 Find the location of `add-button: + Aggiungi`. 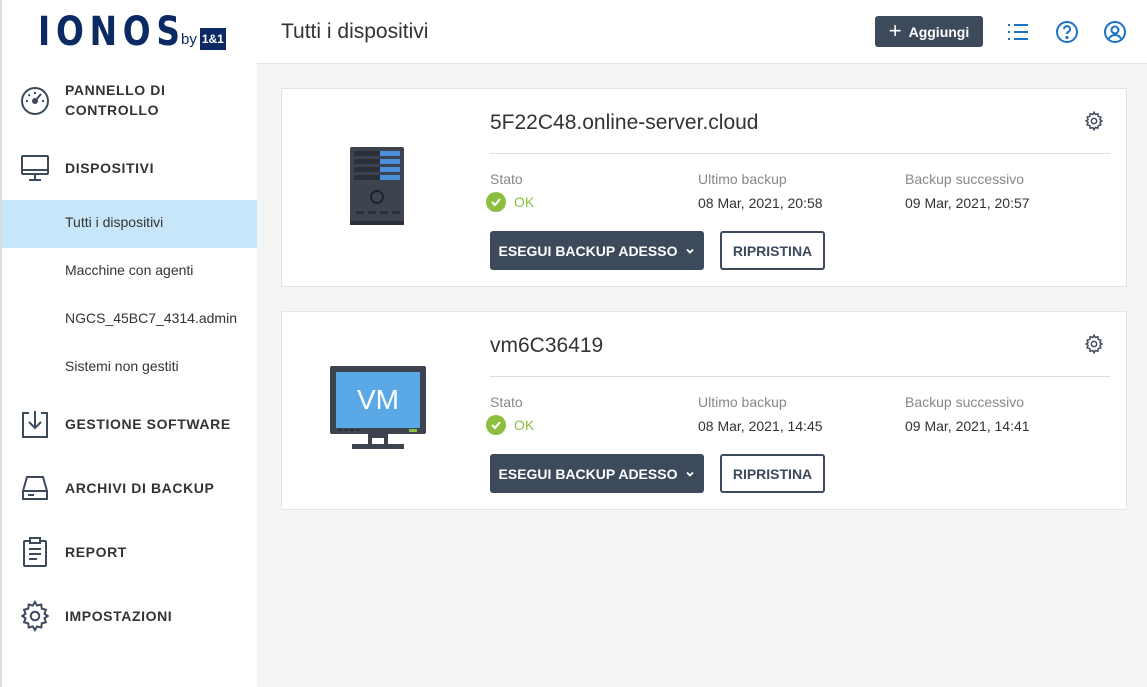

add-button: + Aggiungi is located at coordinates (929, 31).